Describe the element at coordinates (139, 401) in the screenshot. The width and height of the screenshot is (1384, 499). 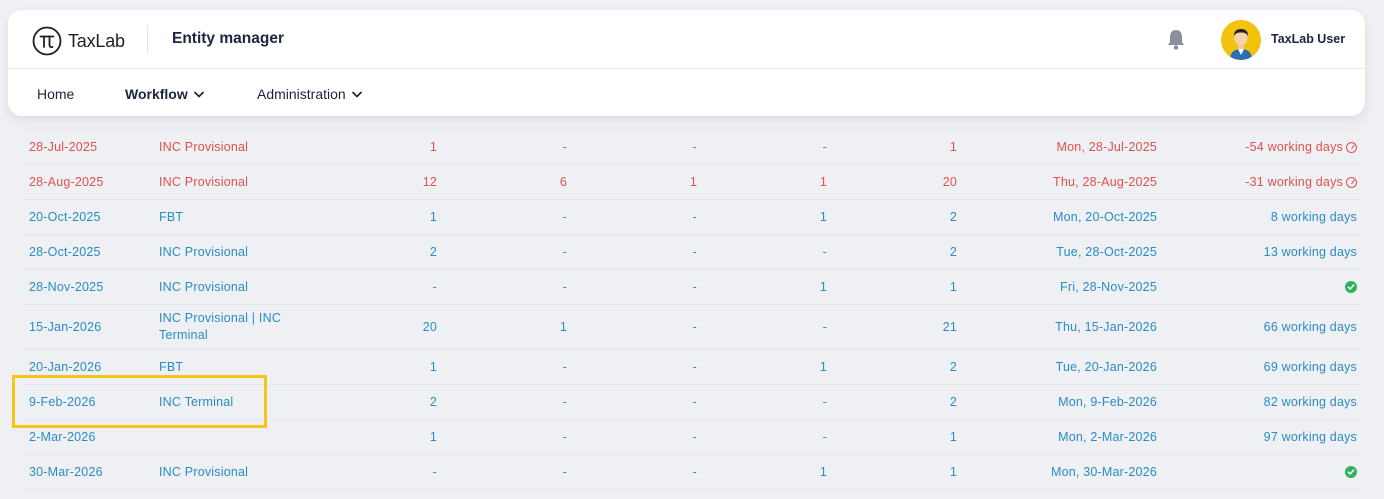
I see `highlight-box` at that location.